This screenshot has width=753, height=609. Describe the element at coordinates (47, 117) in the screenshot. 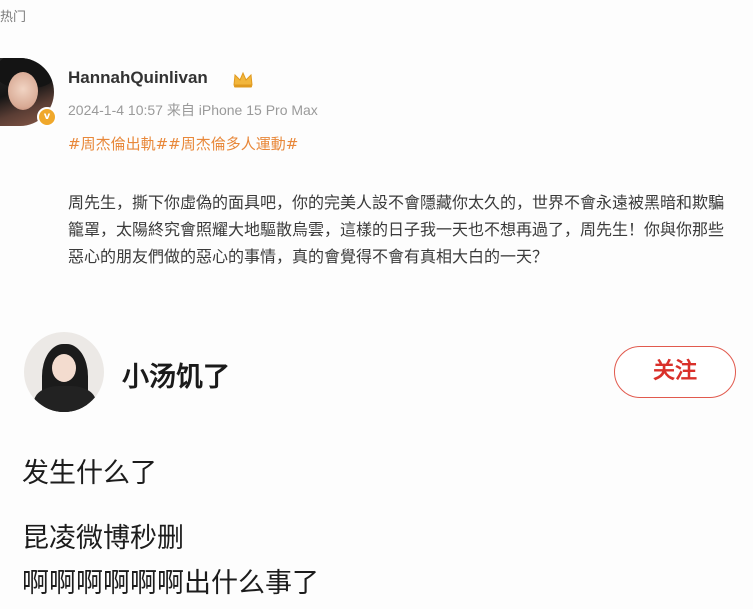

I see `verified-badge-icon: v` at that location.